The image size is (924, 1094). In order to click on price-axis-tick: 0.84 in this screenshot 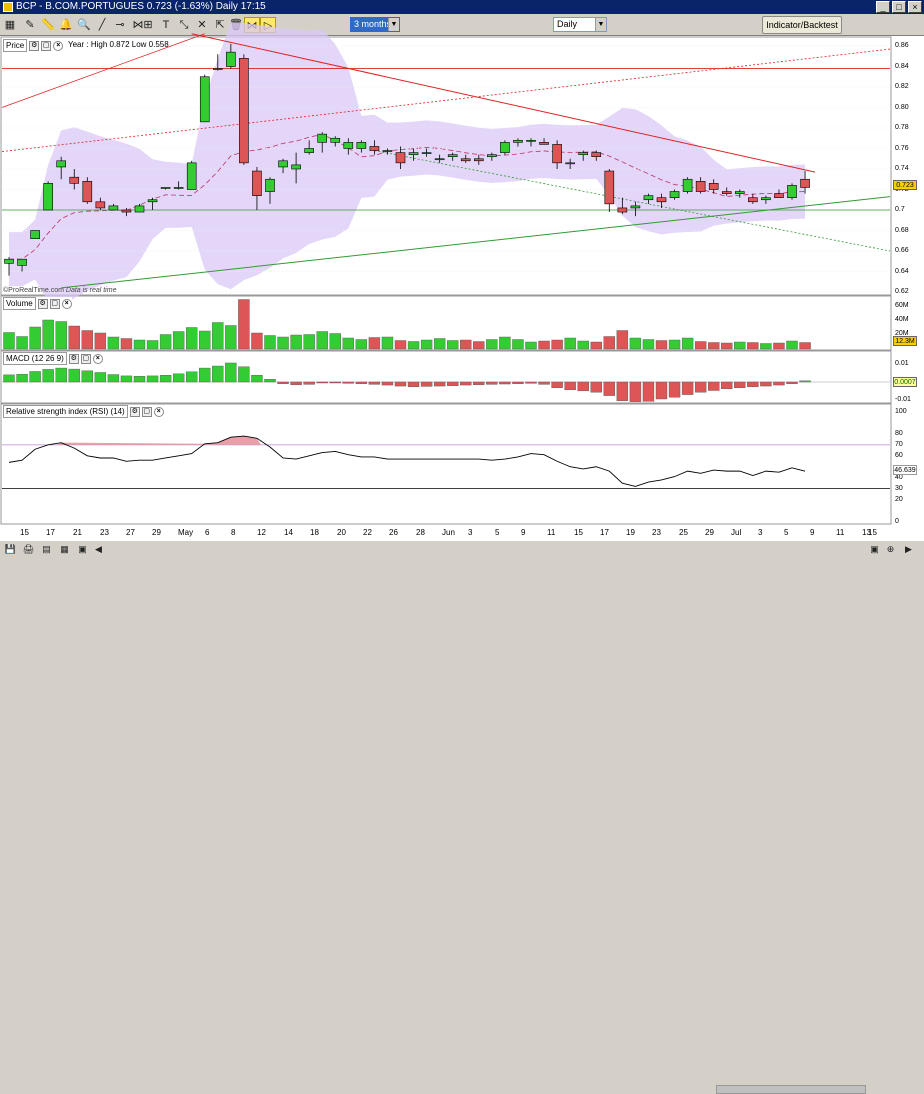, I will do `click(902, 66)`.